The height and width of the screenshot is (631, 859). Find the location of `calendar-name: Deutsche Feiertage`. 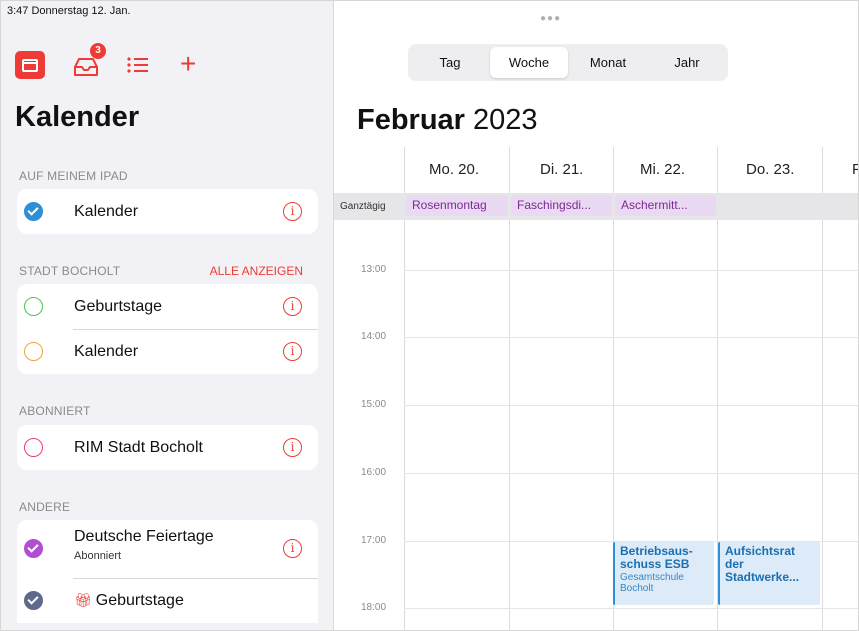

calendar-name: Deutsche Feiertage is located at coordinates (144, 536).